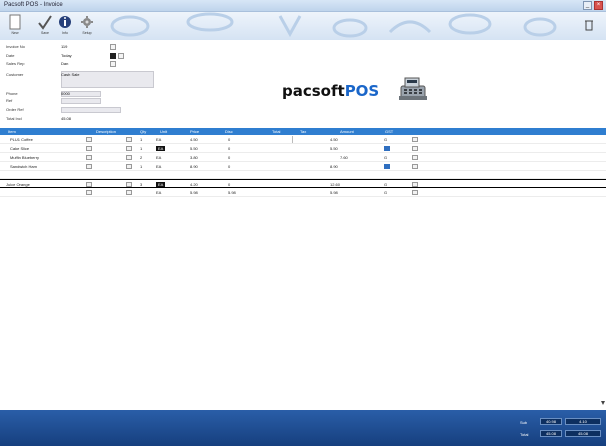 The height and width of the screenshot is (446, 606). I want to click on row-qty: 2, so click(141, 157).